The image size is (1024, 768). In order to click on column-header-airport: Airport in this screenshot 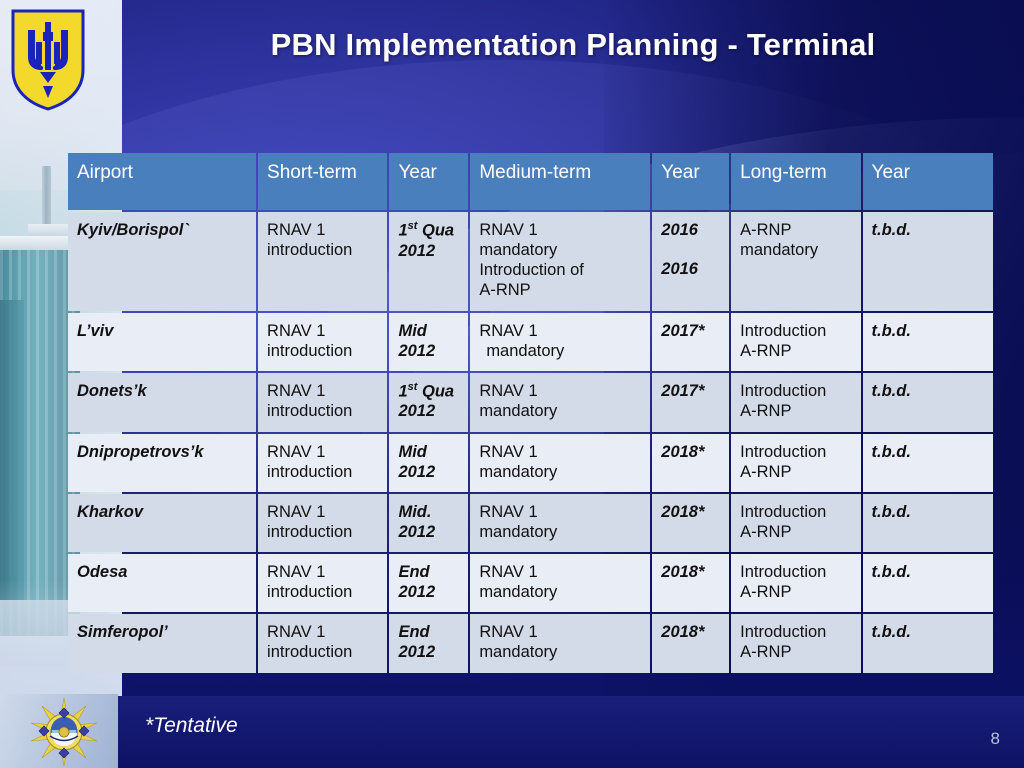, I will do `click(162, 181)`.